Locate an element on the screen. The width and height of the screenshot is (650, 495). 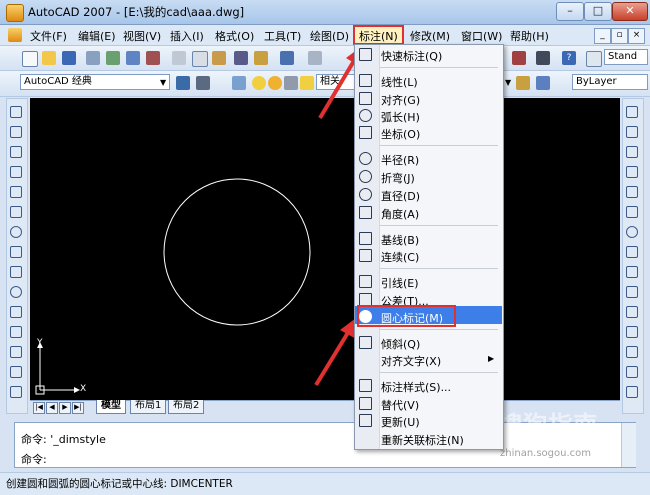
customize-icon is located at coordinates (203, 83).